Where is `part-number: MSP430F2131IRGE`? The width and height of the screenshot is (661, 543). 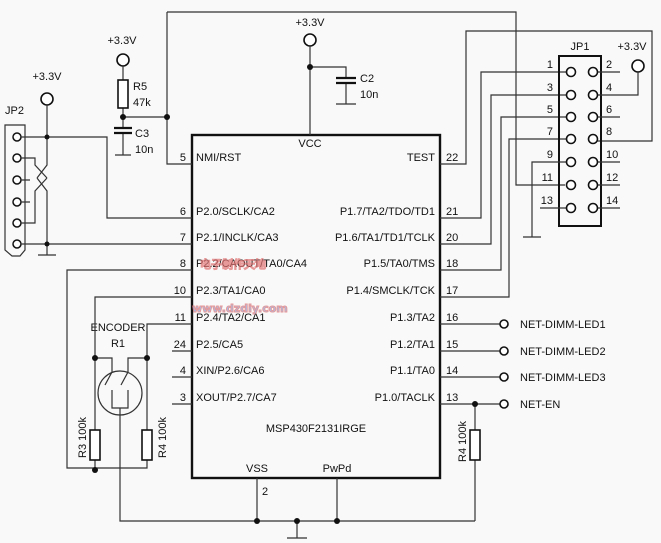 part-number: MSP430F2131IRGE is located at coordinates (316, 429).